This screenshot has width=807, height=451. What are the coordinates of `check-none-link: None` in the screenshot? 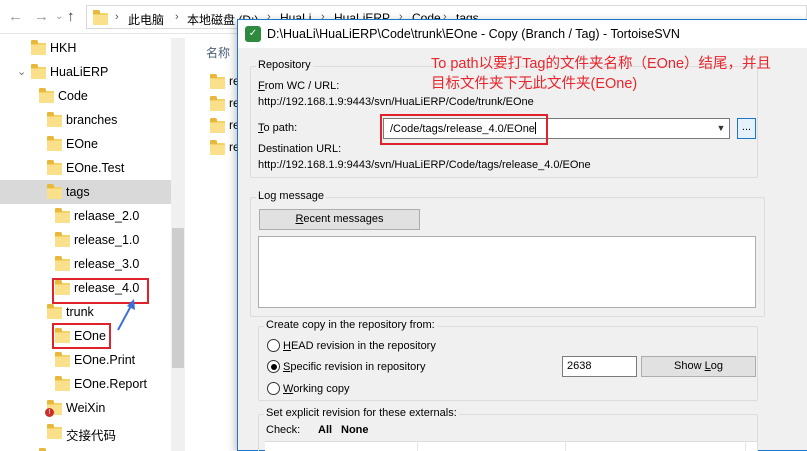 It's located at (355, 430).